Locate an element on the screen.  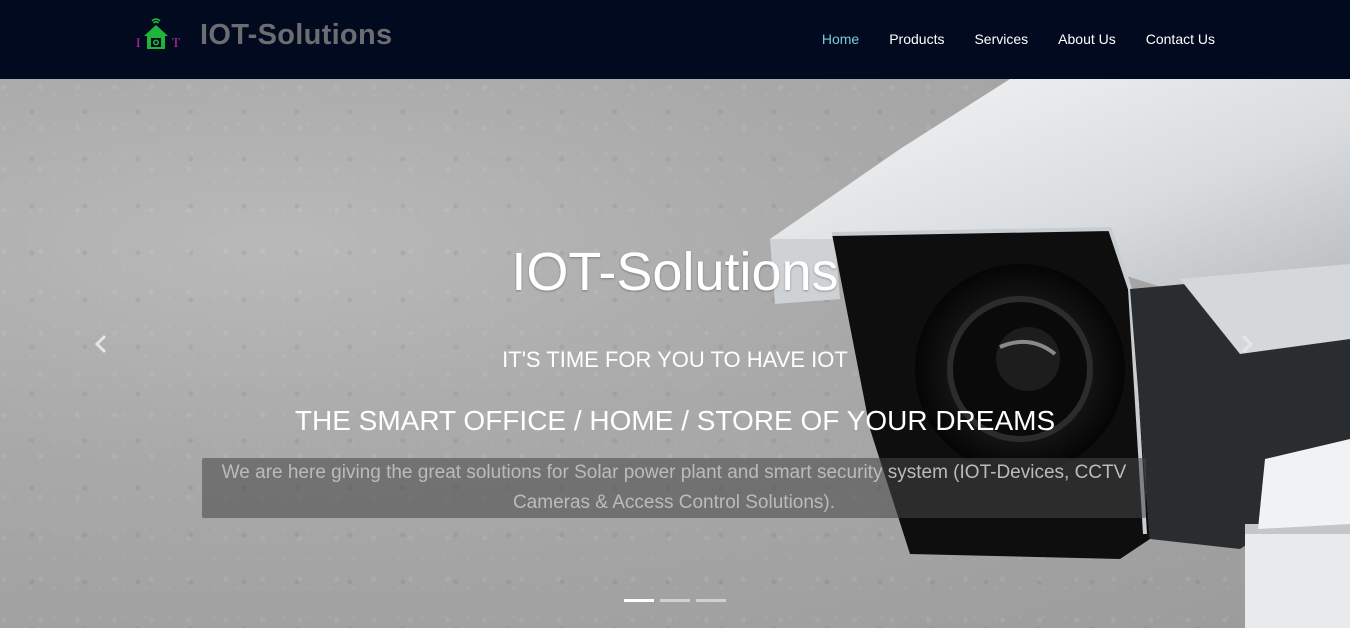
smart-home-wifi-icon: I O T is located at coordinates (158, 34).